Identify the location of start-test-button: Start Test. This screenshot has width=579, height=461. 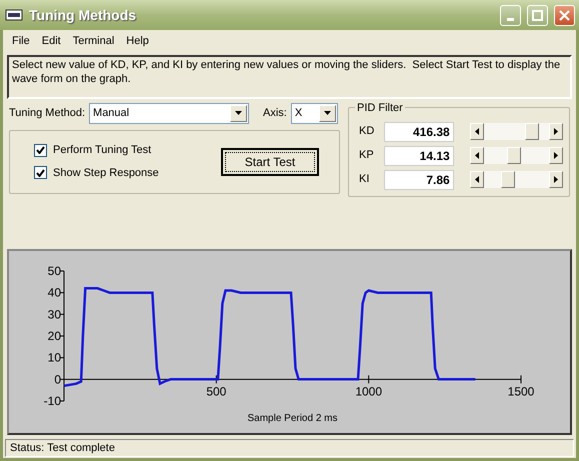
(270, 162).